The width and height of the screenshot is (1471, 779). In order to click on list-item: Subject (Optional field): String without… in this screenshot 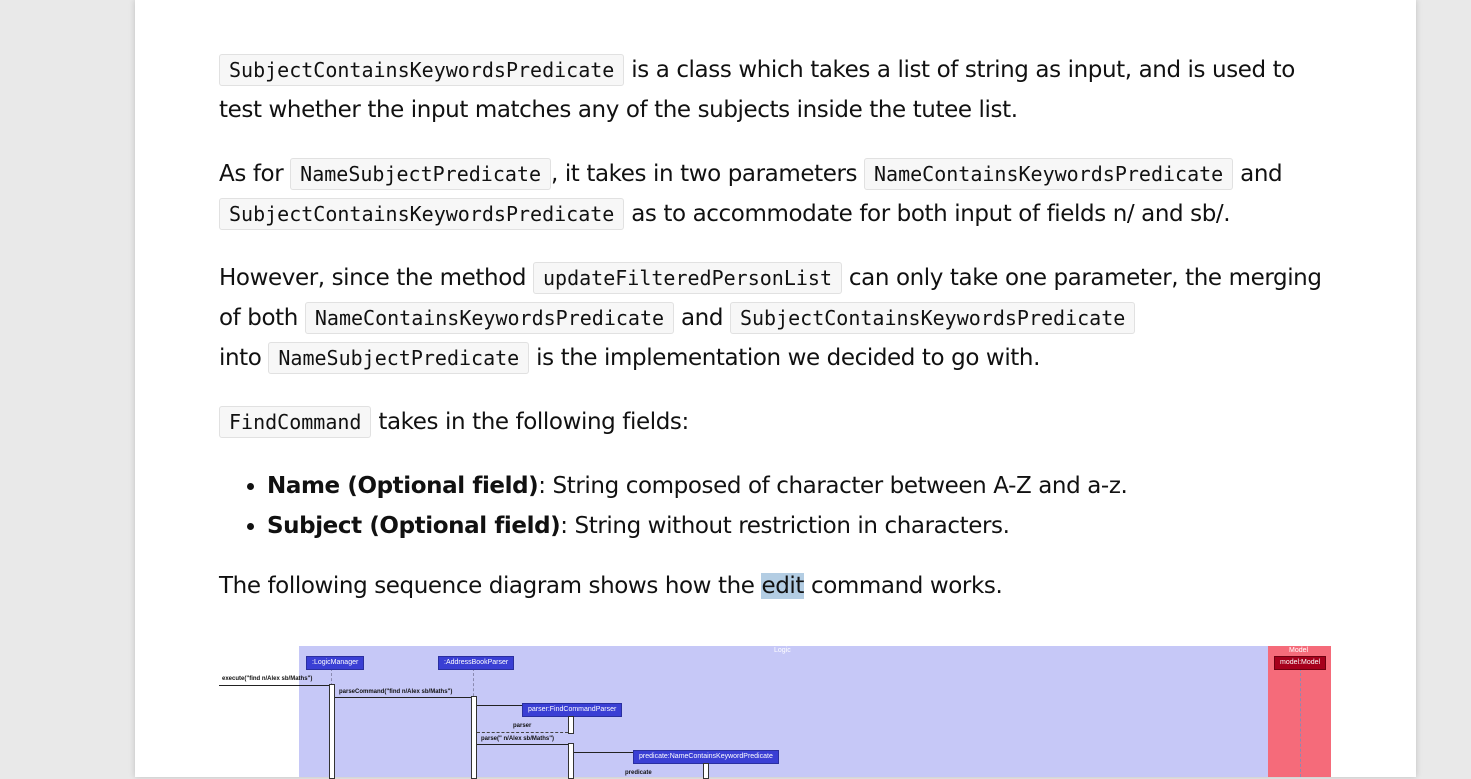, I will do `click(800, 526)`.